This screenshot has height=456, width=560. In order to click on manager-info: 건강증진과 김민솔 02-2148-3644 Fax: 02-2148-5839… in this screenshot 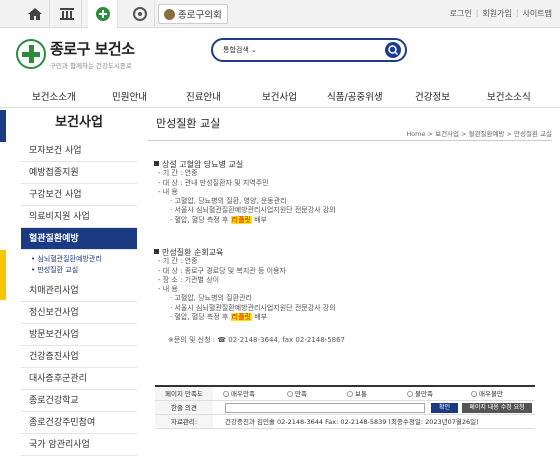, I will do `click(352, 422)`.